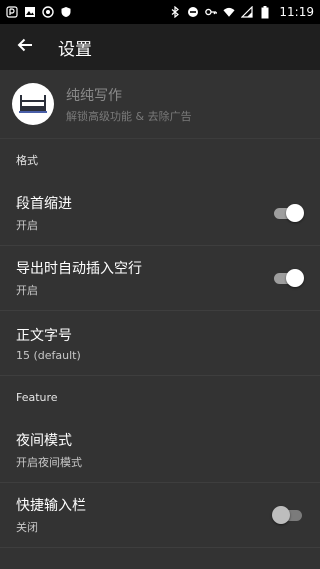 Image resolution: width=320 pixels, height=569 pixels. I want to click on shield-icon, so click(66, 12).